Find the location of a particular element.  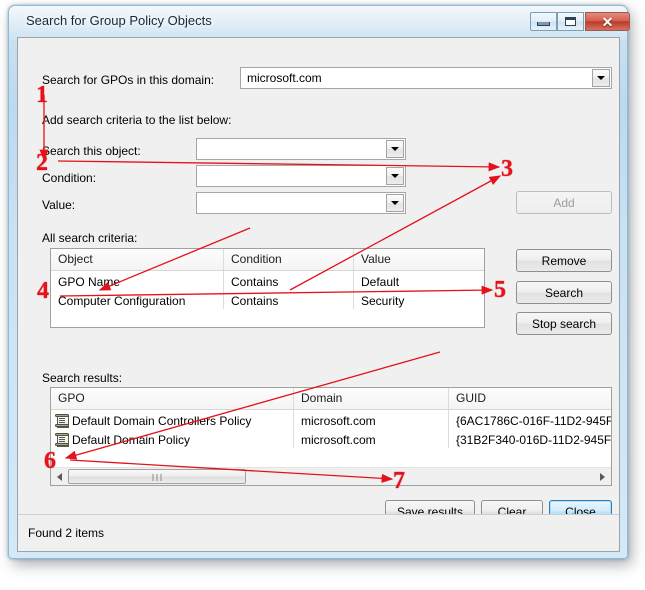

close-icon: ✕ is located at coordinates (607, 21).